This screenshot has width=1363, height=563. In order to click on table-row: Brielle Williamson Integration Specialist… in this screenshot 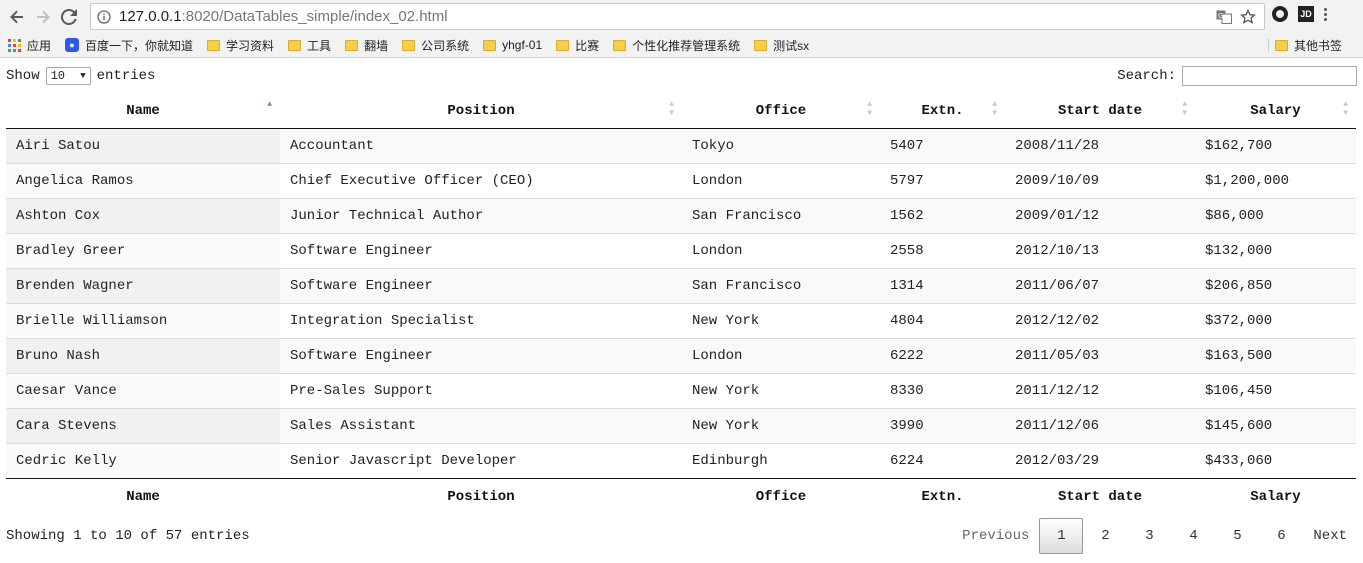, I will do `click(681, 320)`.